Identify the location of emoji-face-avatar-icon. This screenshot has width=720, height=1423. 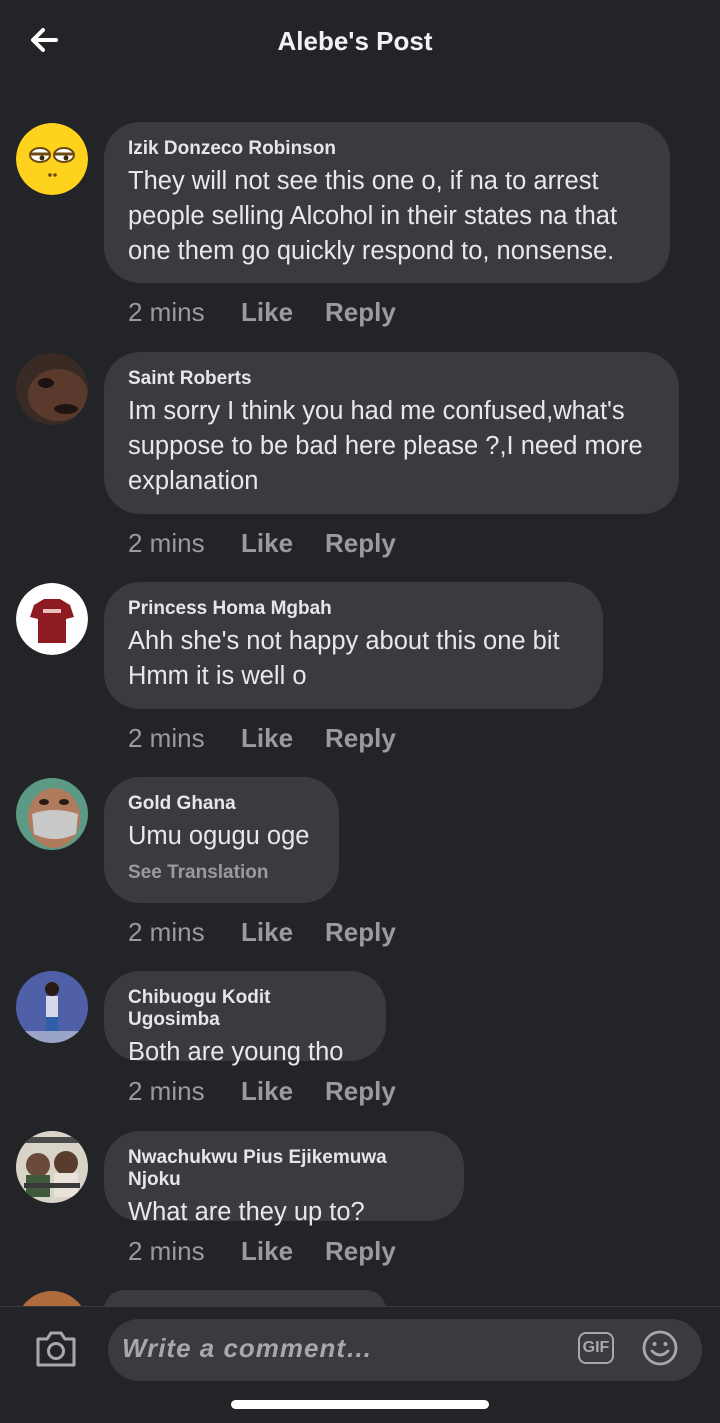
(52, 159).